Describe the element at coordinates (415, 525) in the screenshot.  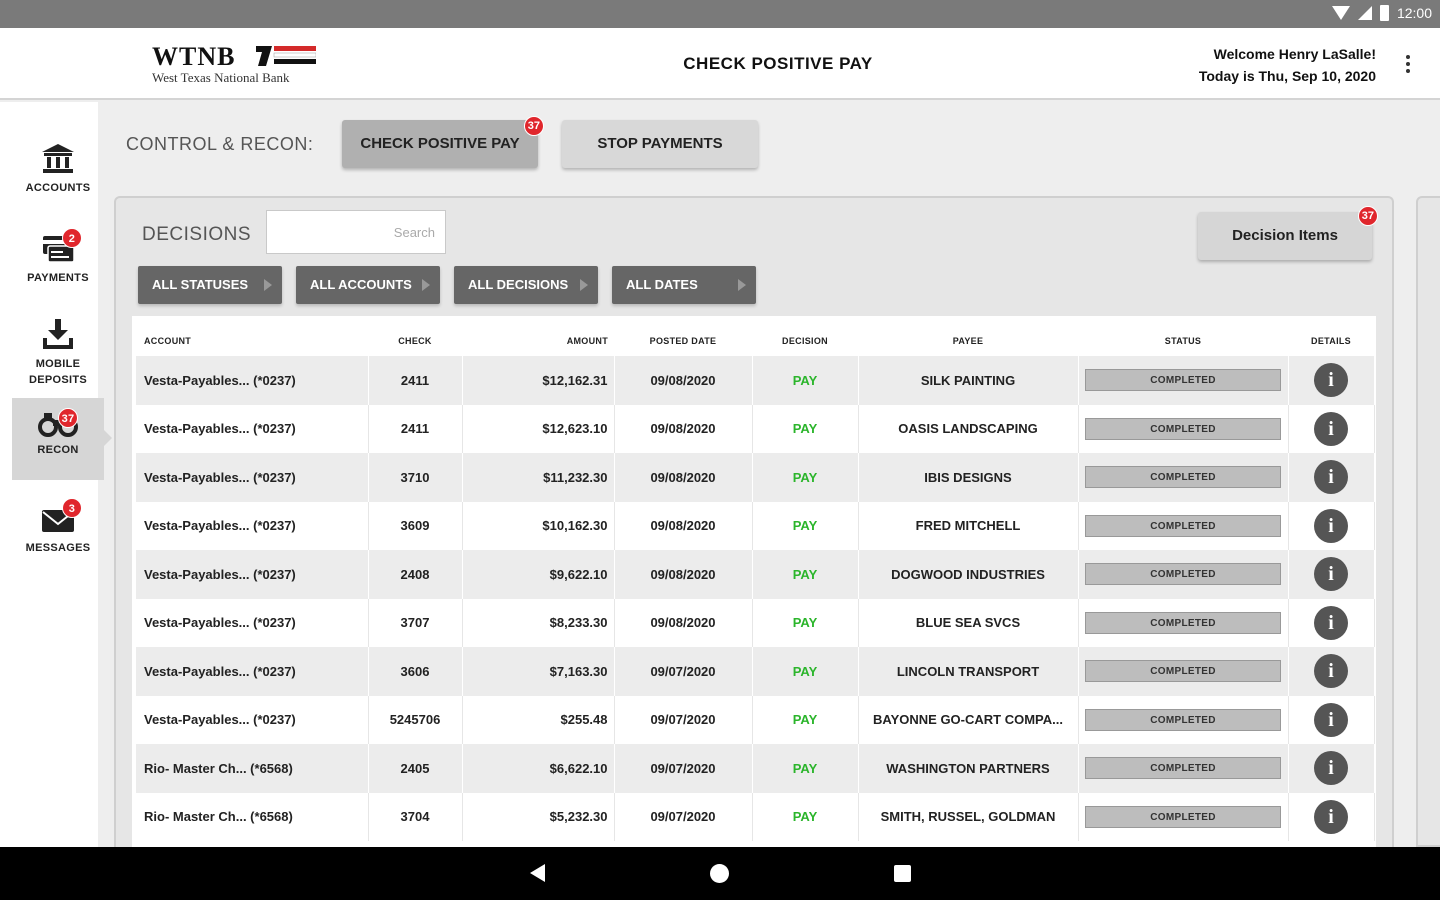
I see `cell-check: 3609` at that location.